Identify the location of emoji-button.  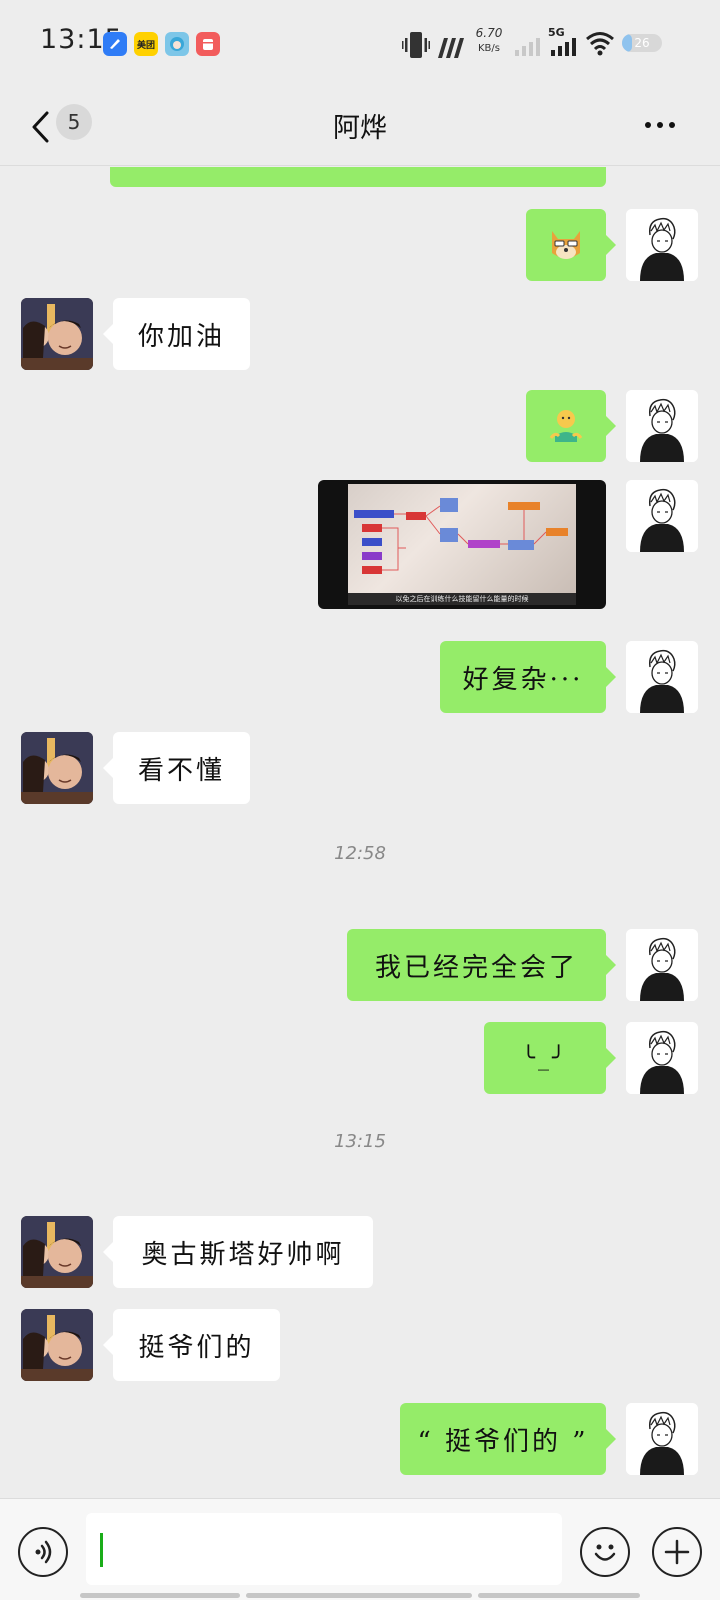
(605, 1552).